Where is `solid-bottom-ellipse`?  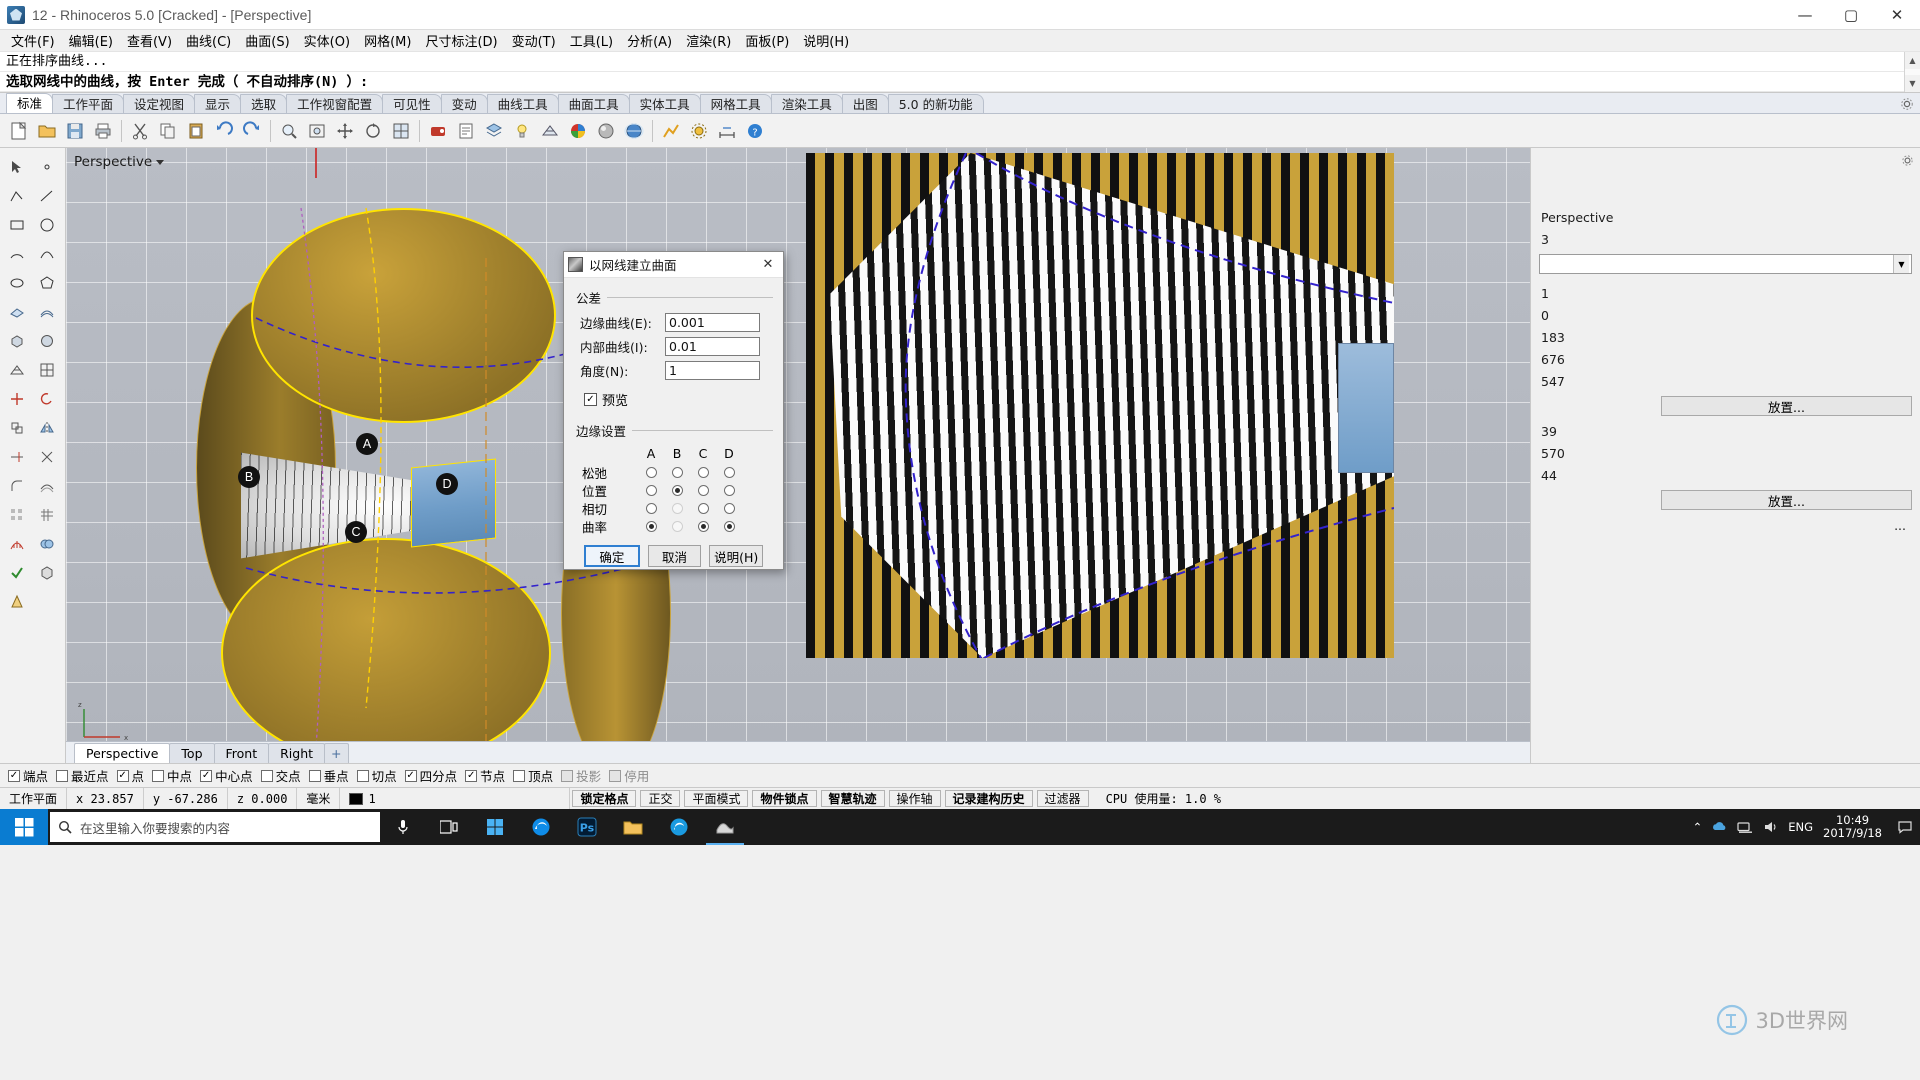 solid-bottom-ellipse is located at coordinates (386, 650).